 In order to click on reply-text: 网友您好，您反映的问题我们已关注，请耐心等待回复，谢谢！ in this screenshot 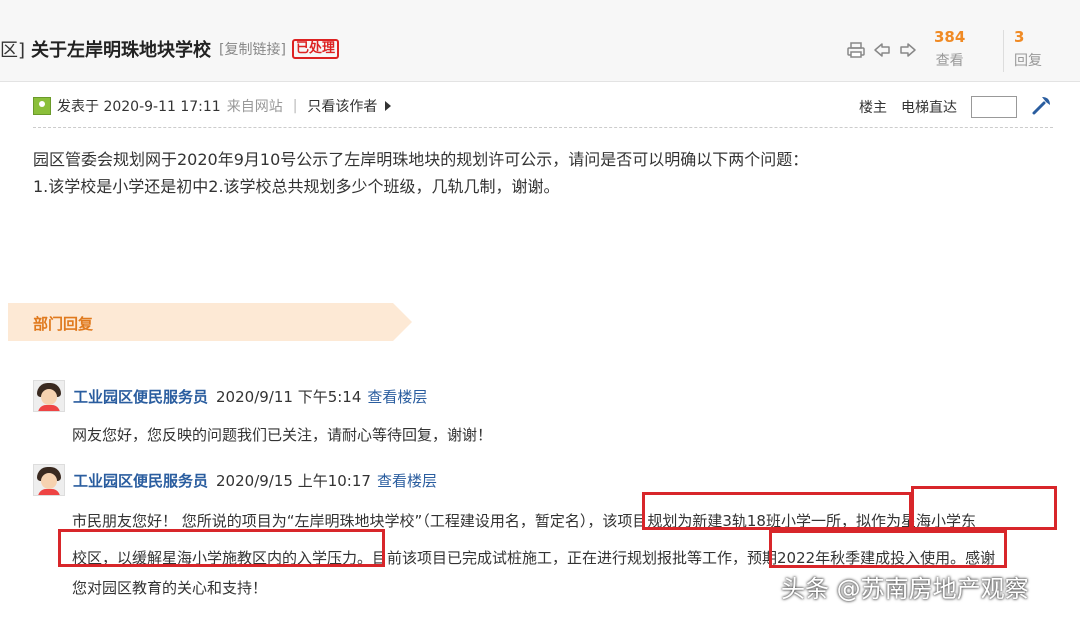, I will do `click(282, 435)`.